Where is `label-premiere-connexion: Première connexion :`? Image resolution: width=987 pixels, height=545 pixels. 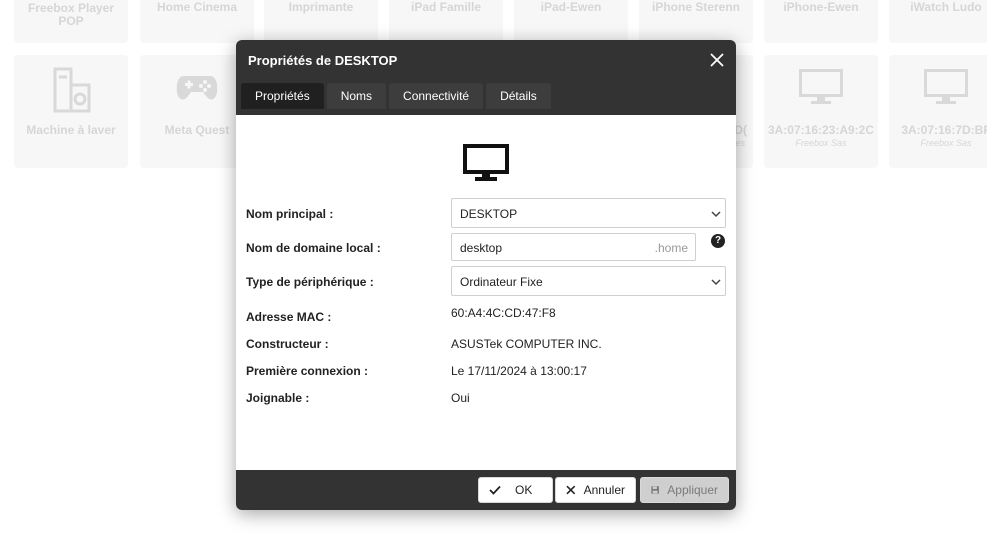 label-premiere-connexion: Première connexion : is located at coordinates (307, 371).